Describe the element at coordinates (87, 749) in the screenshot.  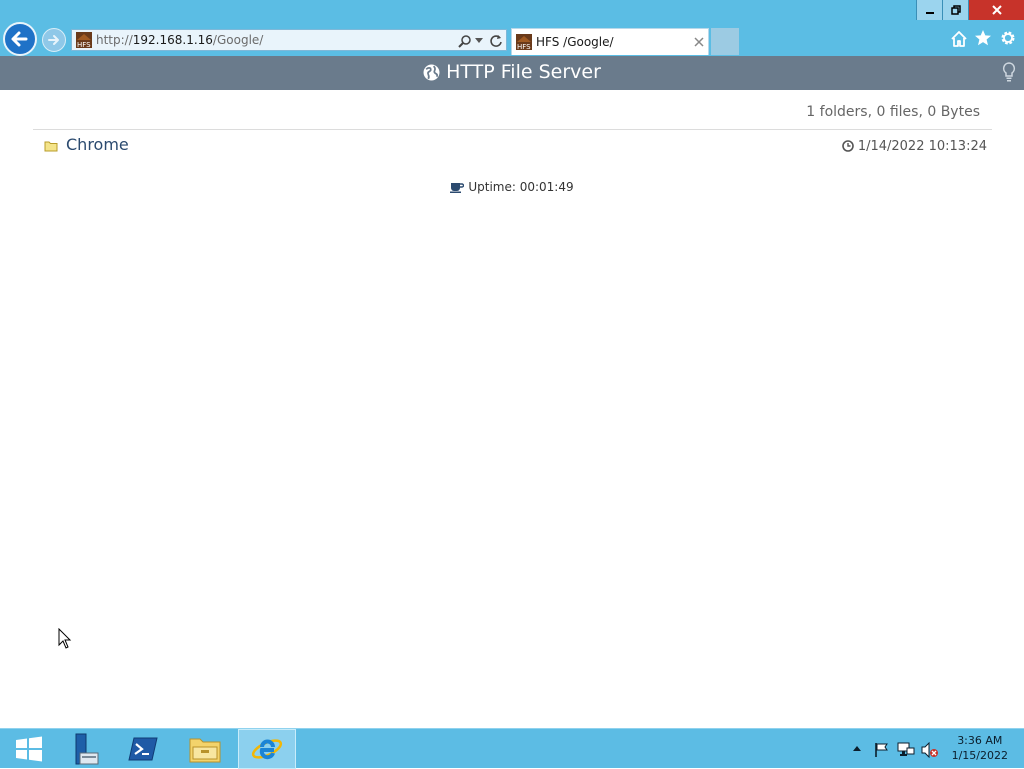
I see `server-manager-icon` at that location.